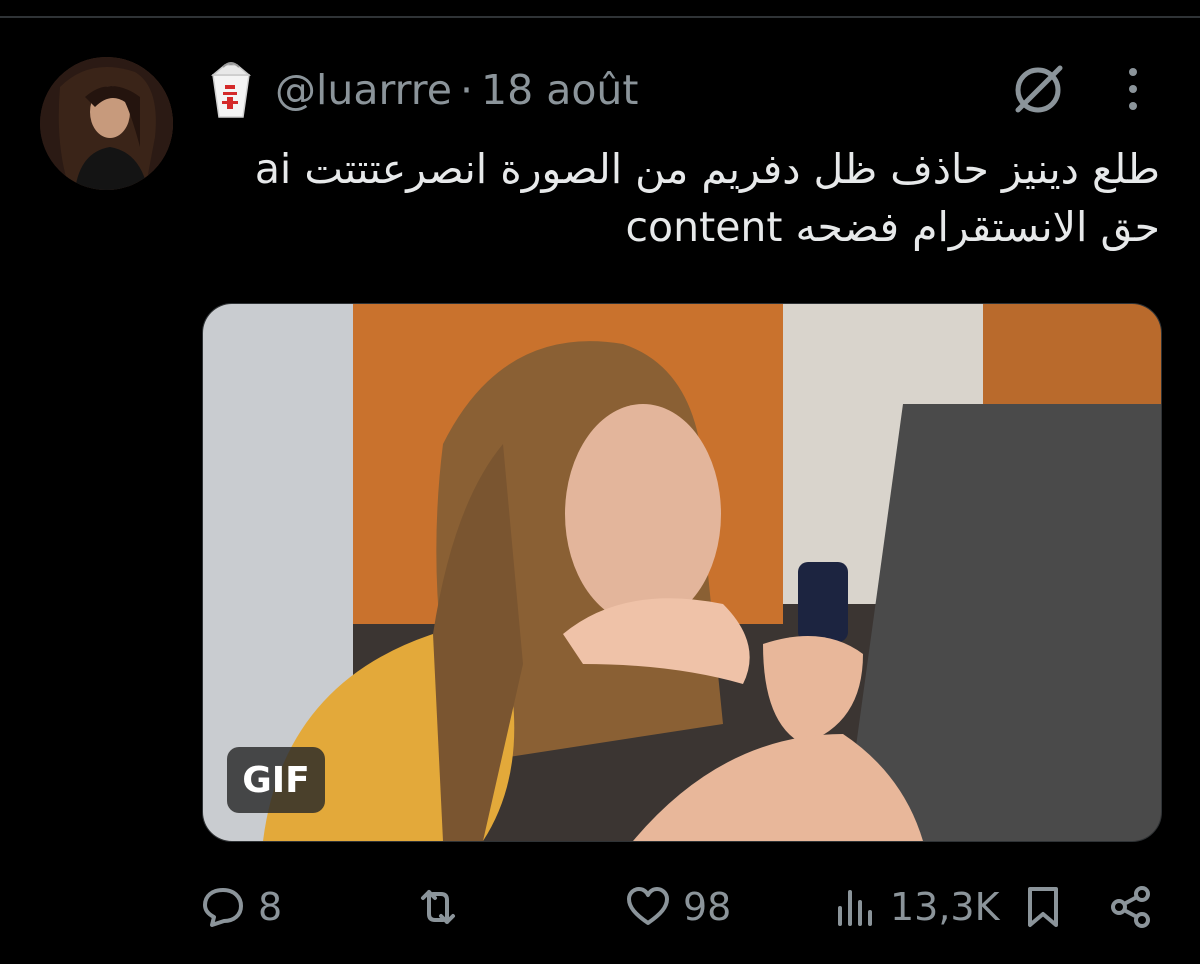  I want to click on top-divider, so click(600, 17).